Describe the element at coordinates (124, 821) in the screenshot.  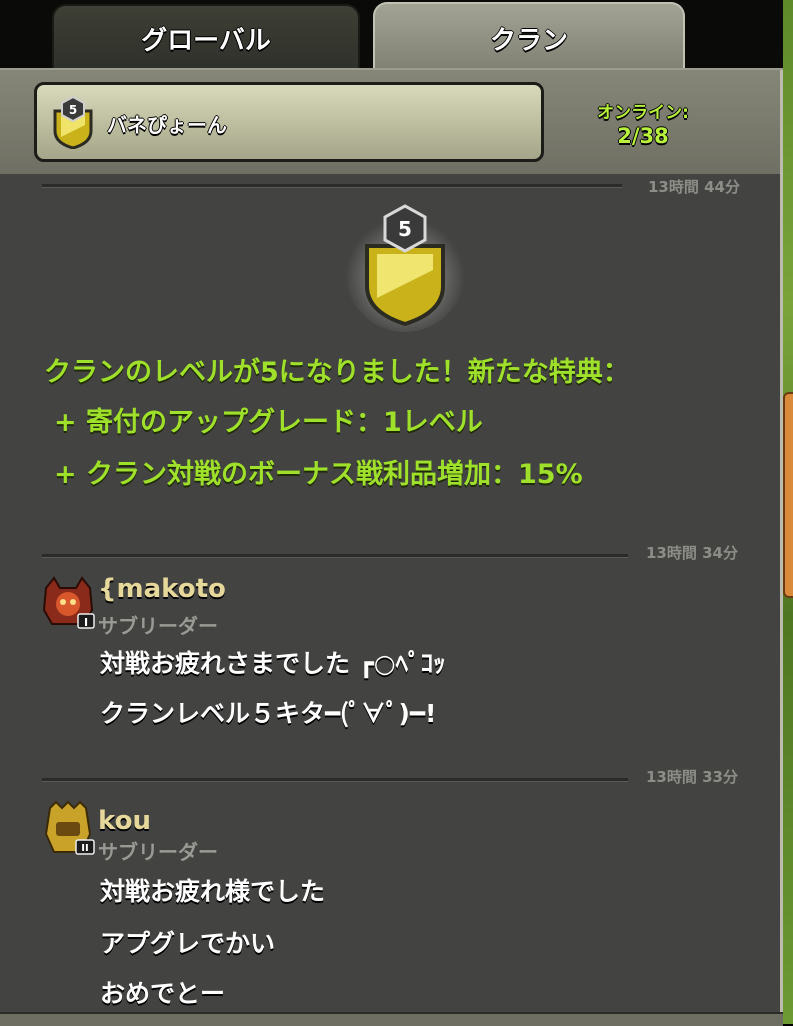
I see `username: kou` at that location.